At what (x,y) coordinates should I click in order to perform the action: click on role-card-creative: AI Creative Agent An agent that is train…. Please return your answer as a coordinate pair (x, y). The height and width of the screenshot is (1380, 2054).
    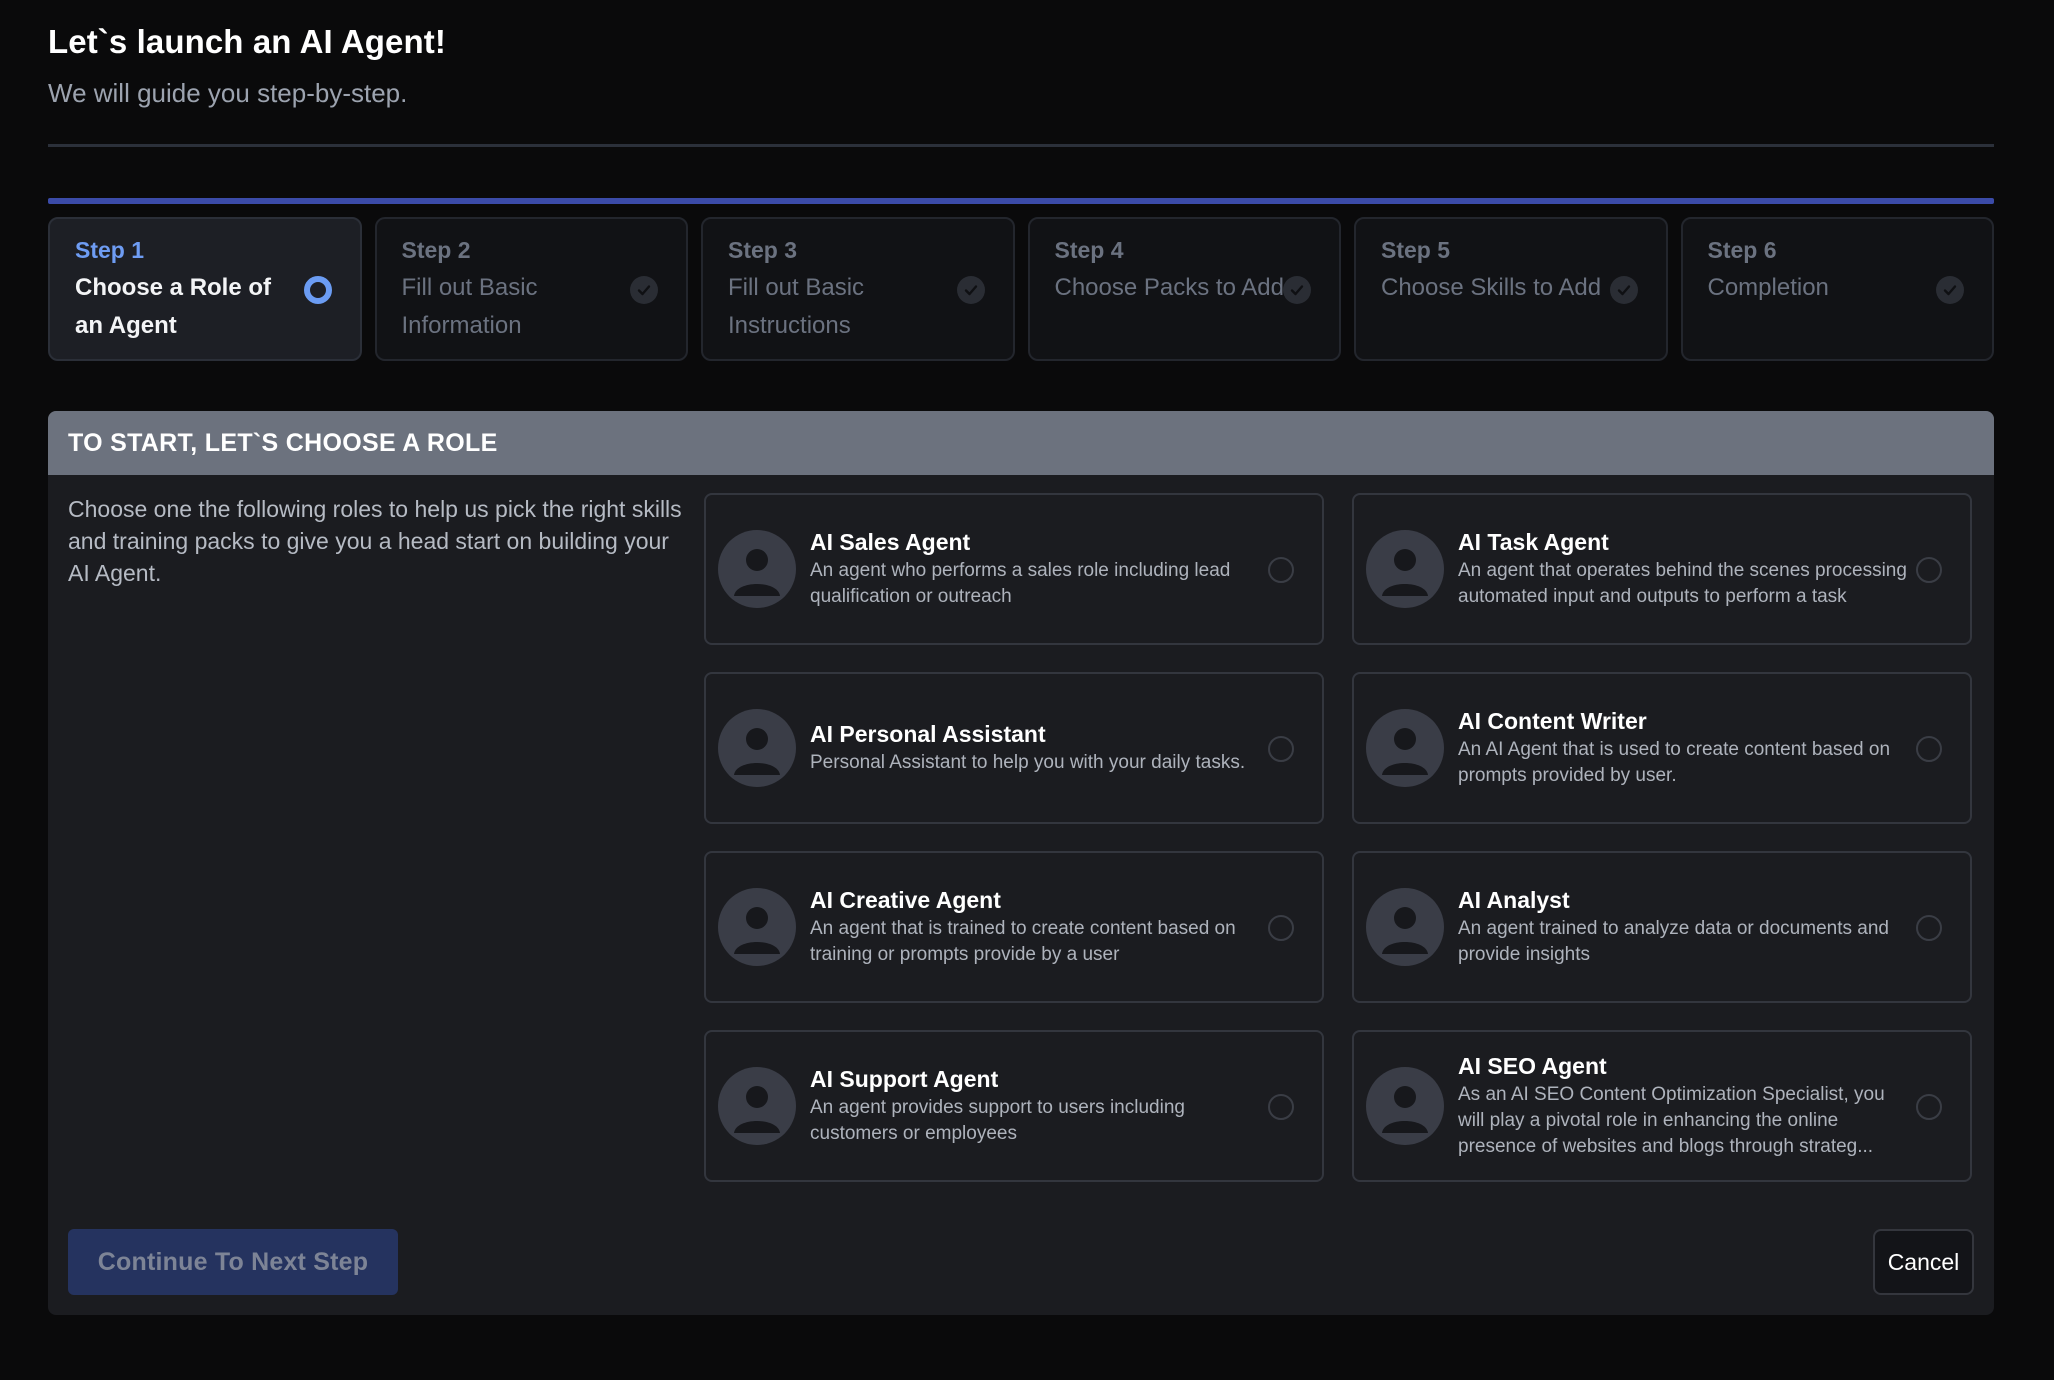
    Looking at the image, I should click on (1014, 927).